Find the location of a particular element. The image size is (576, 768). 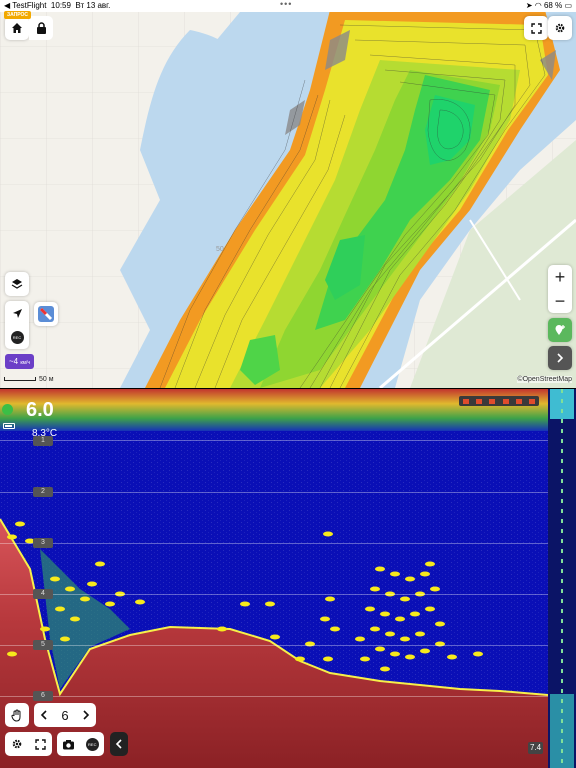

testflight-back-link: ◀ TestFlight is located at coordinates (25, 5).